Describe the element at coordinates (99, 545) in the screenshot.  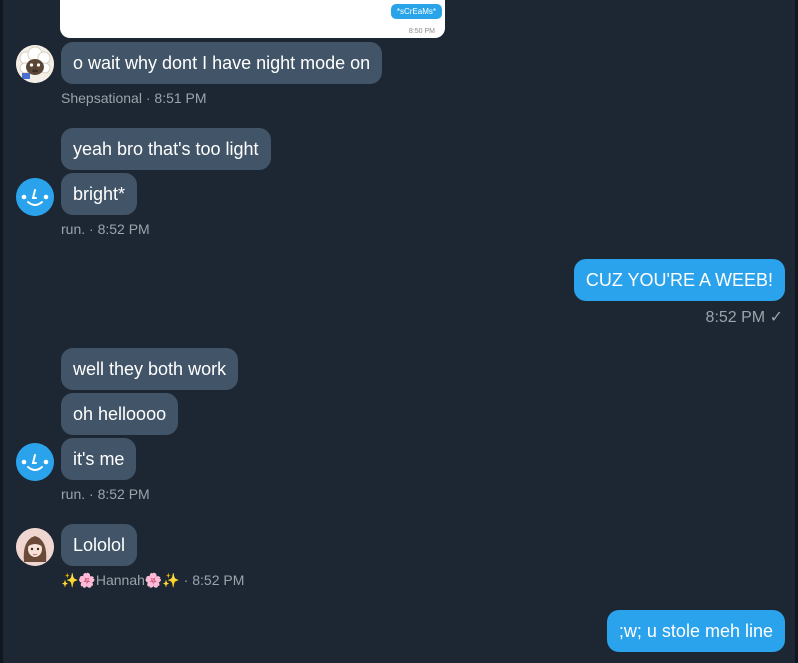
I see `message-bubble: Lololol` at that location.